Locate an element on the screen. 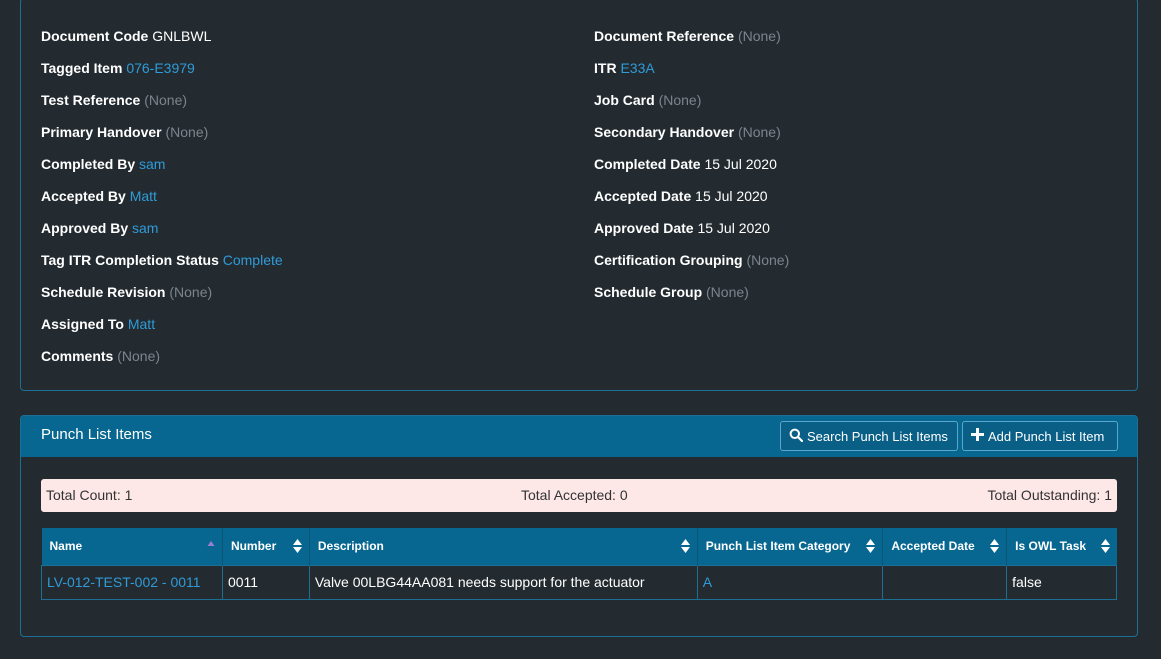  add-button-label: Add Punch List Item is located at coordinates (1046, 436).